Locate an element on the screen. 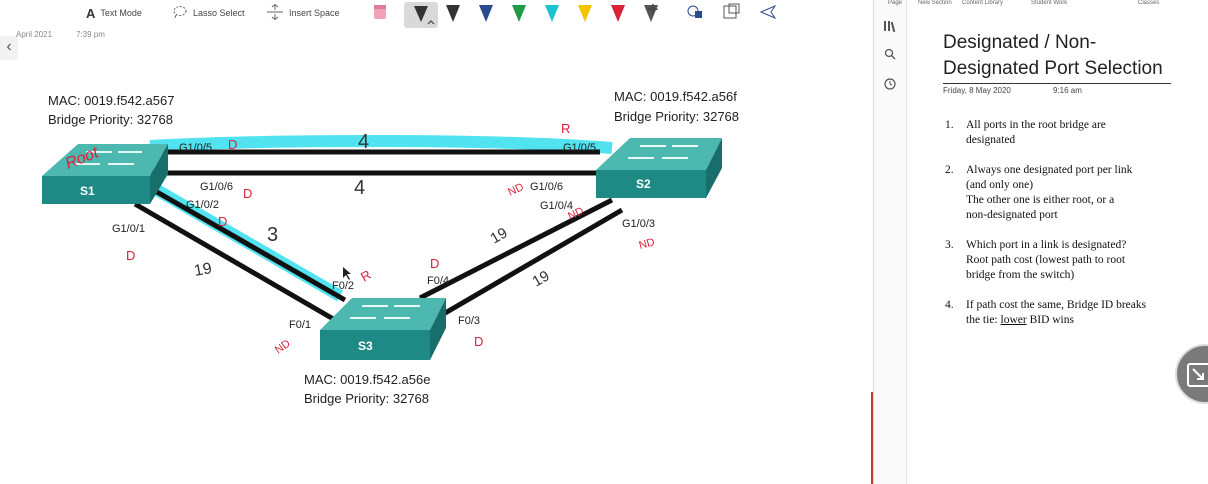 The width and height of the screenshot is (1208, 484). plus-icon: + is located at coordinates (653, 10).